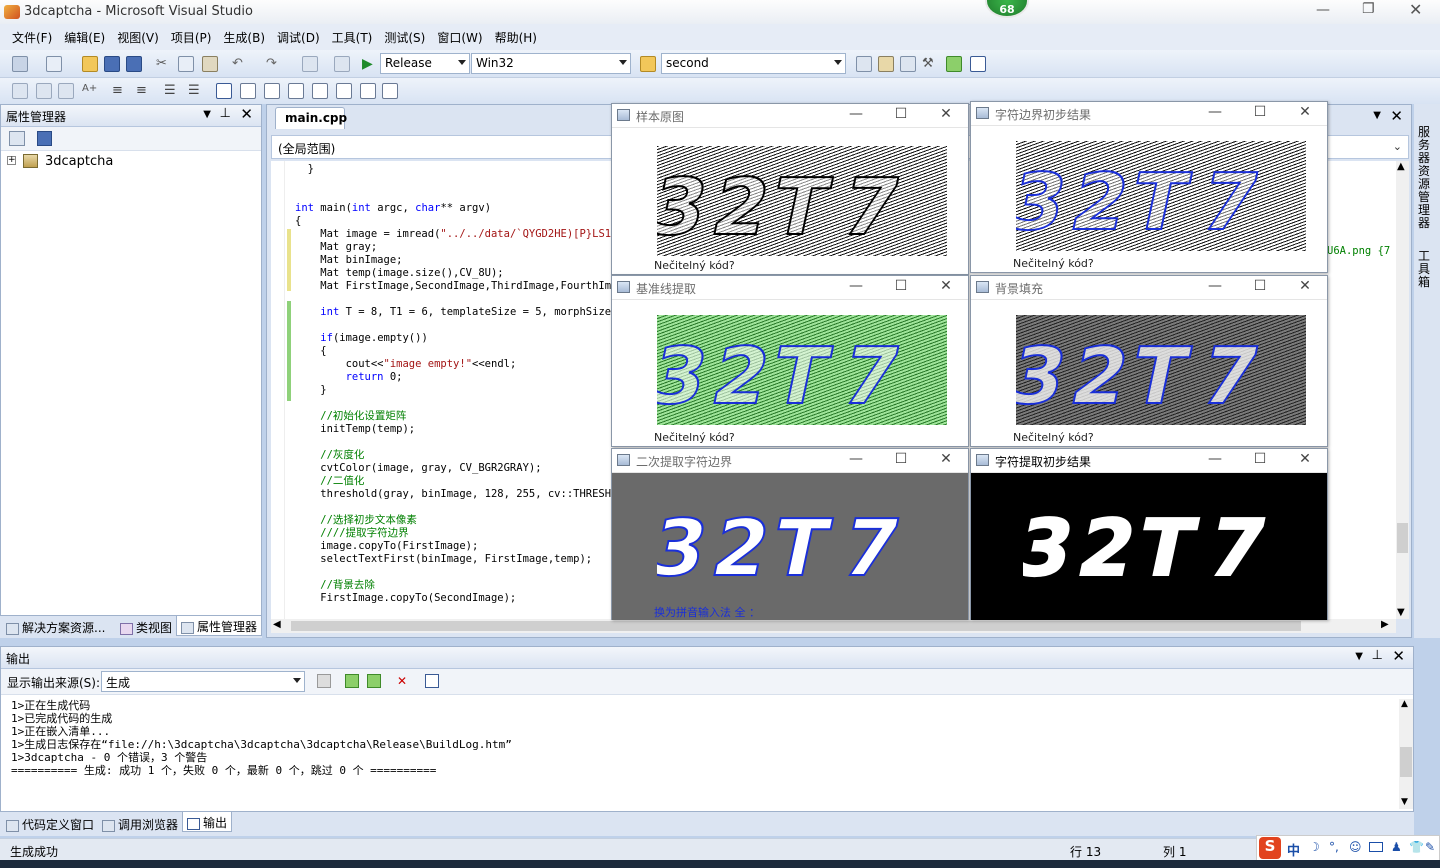 This screenshot has height=868, width=1440. Describe the element at coordinates (790, 189) in the screenshot. I see `image-window: 样本原图 — ☐ ✕ 32T7 Nečitelný kód?` at that location.